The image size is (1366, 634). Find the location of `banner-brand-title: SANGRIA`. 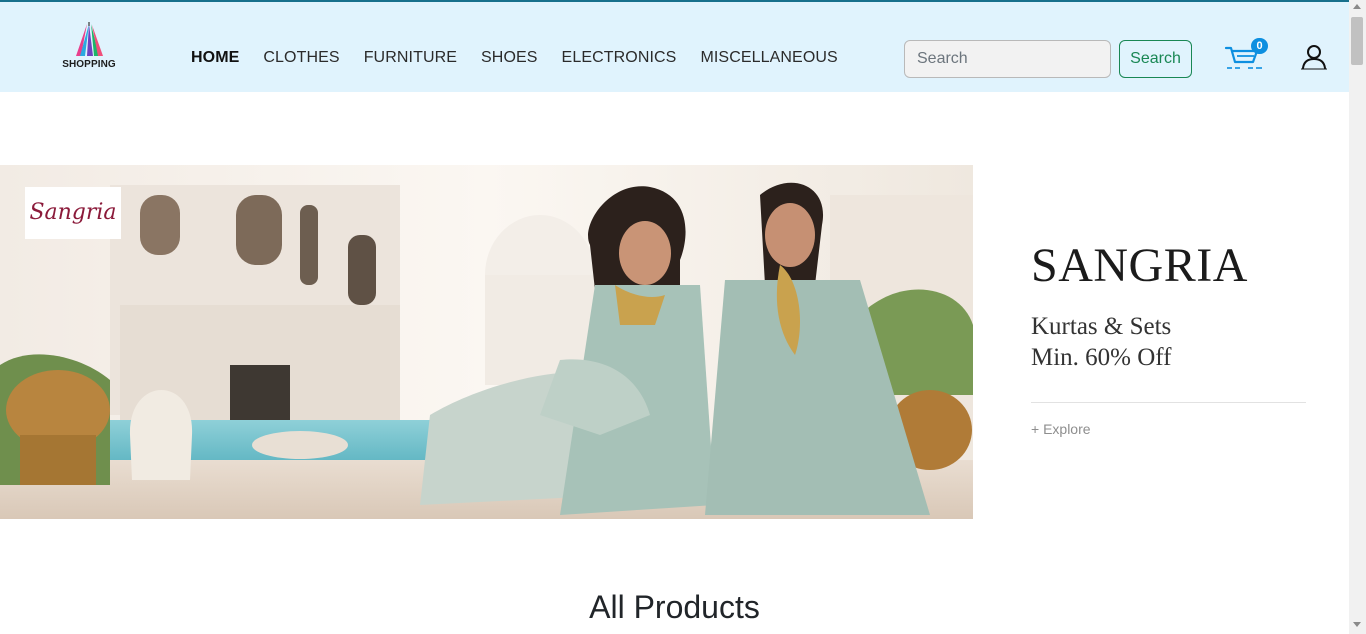

banner-brand-title: SANGRIA is located at coordinates (1139, 265).